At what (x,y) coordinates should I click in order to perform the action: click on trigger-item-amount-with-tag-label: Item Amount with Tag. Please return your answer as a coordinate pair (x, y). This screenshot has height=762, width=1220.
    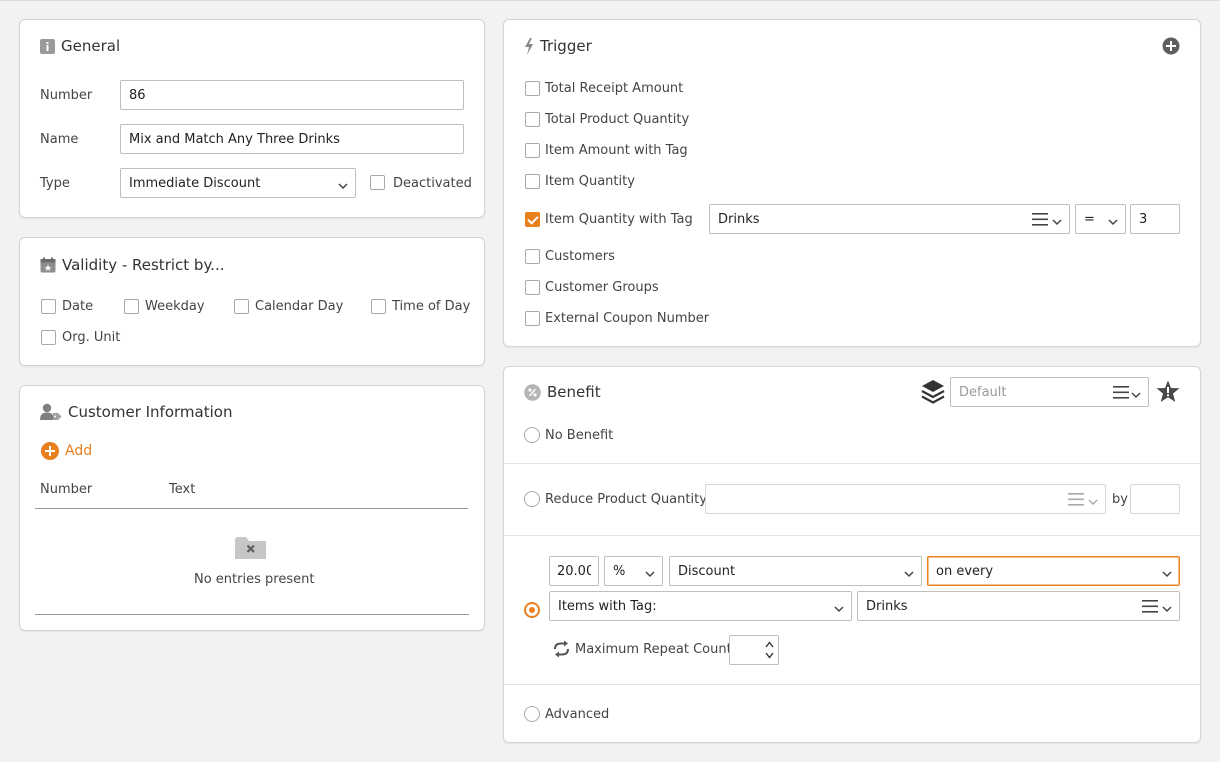
    Looking at the image, I should click on (616, 150).